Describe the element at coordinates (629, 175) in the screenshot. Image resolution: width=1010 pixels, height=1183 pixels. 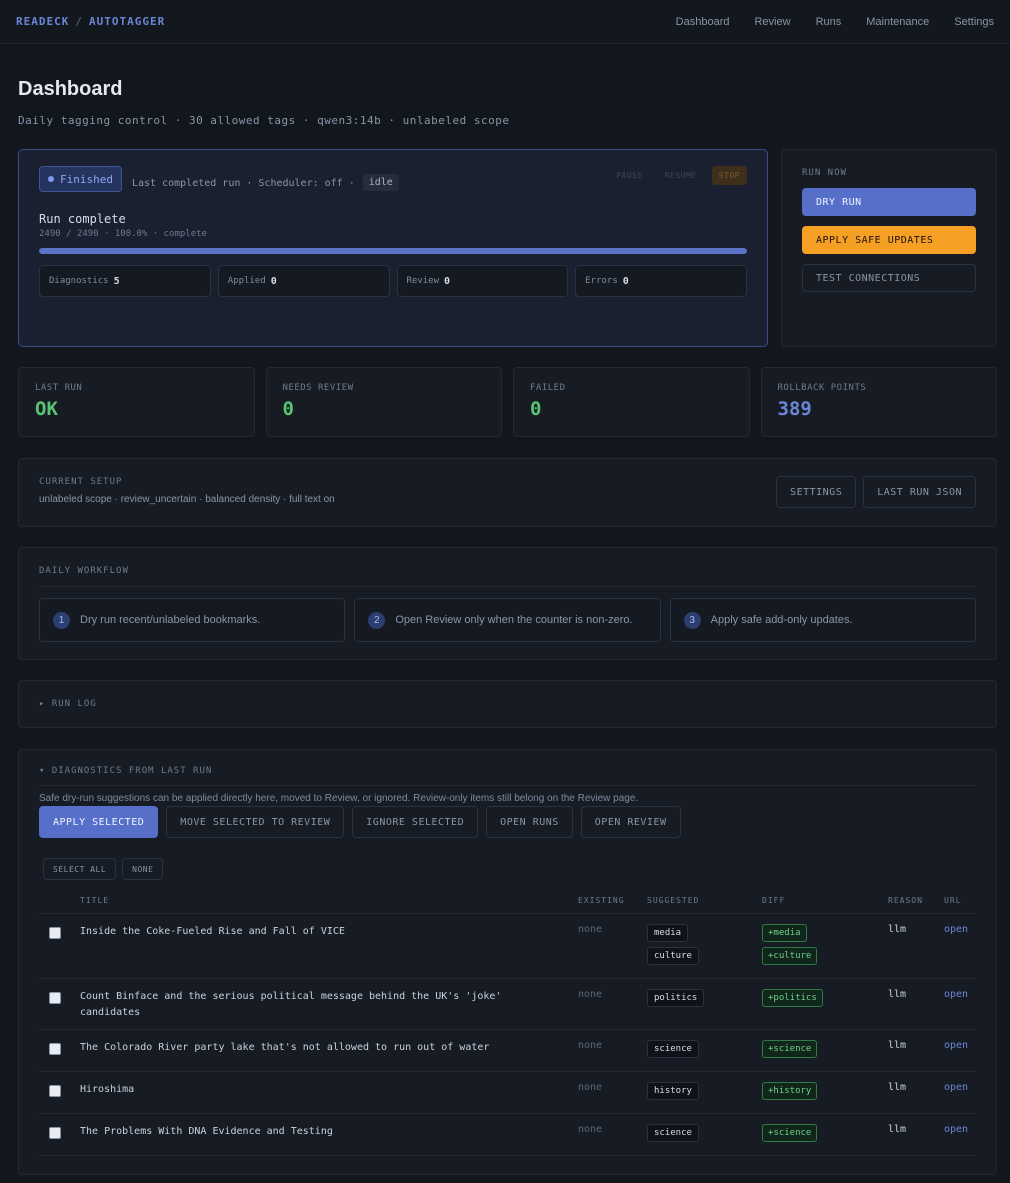
I see `pause-button: PAUSE` at that location.